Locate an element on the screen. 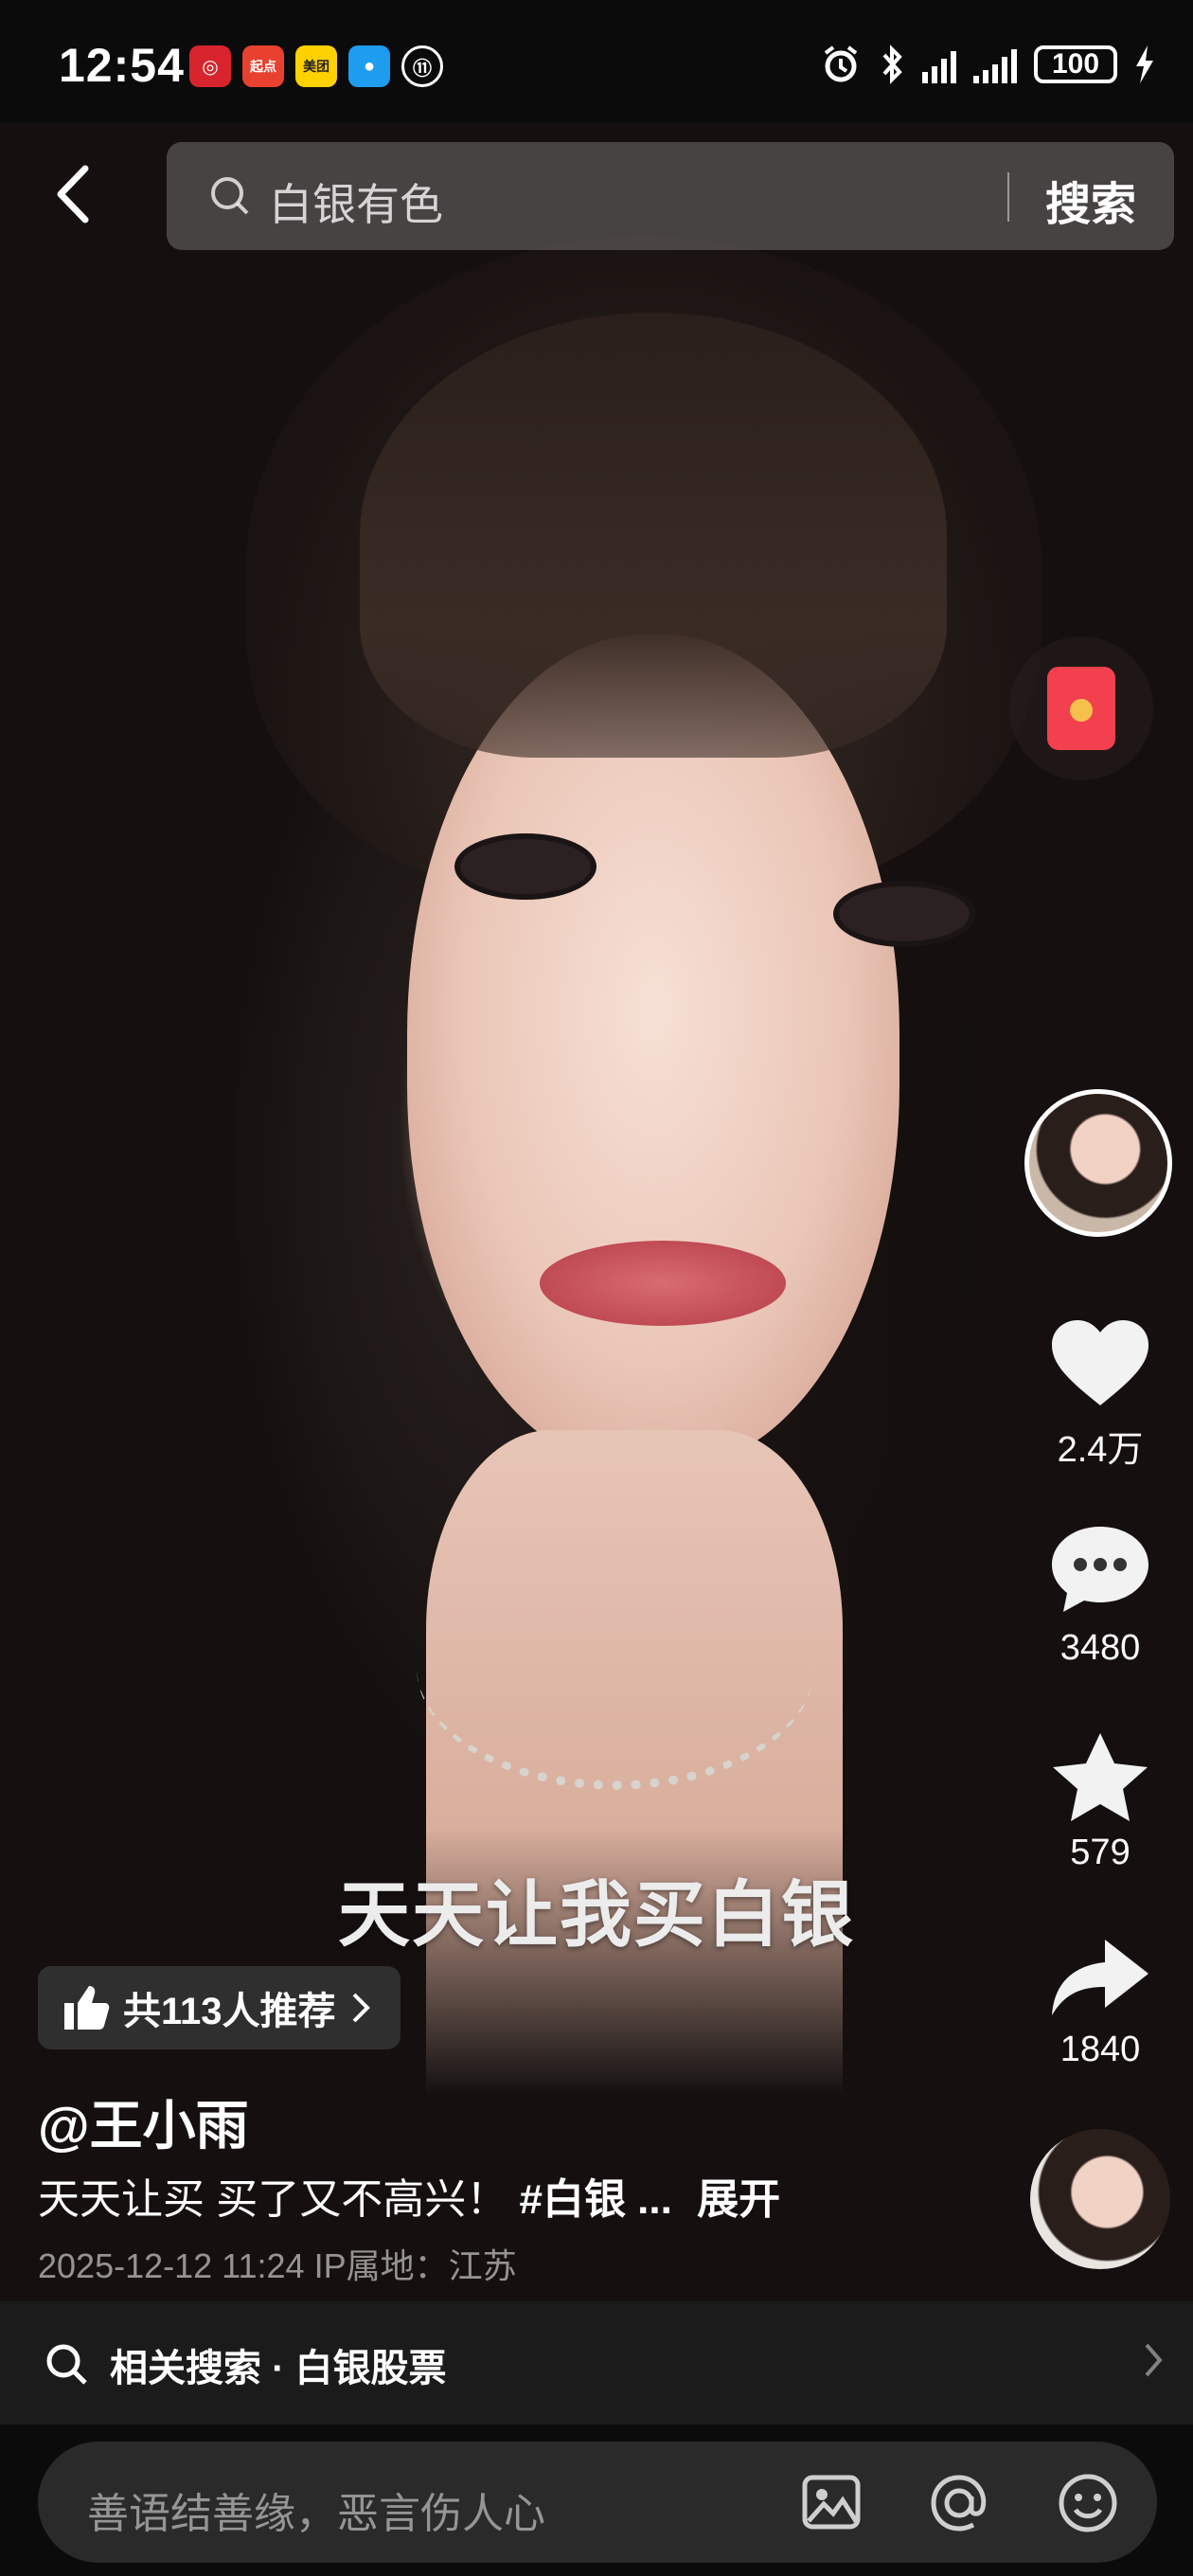 The height and width of the screenshot is (2576, 1193). recommend-text: 共113人推荐 is located at coordinates (229, 2011).